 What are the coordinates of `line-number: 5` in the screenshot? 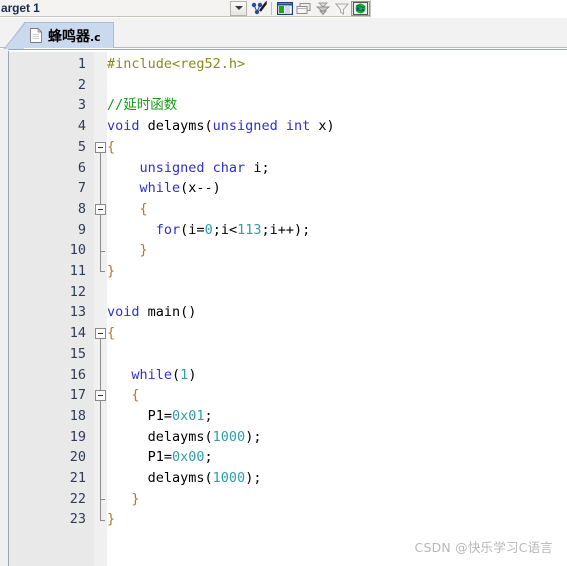 It's located at (81, 146).